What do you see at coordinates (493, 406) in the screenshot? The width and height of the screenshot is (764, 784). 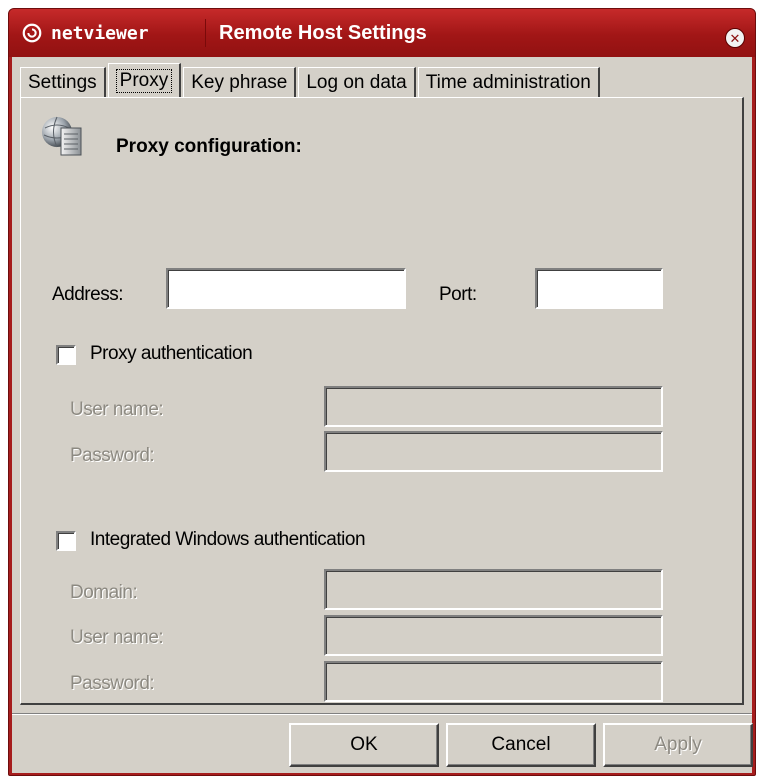 I see `proxy-username-field` at bounding box center [493, 406].